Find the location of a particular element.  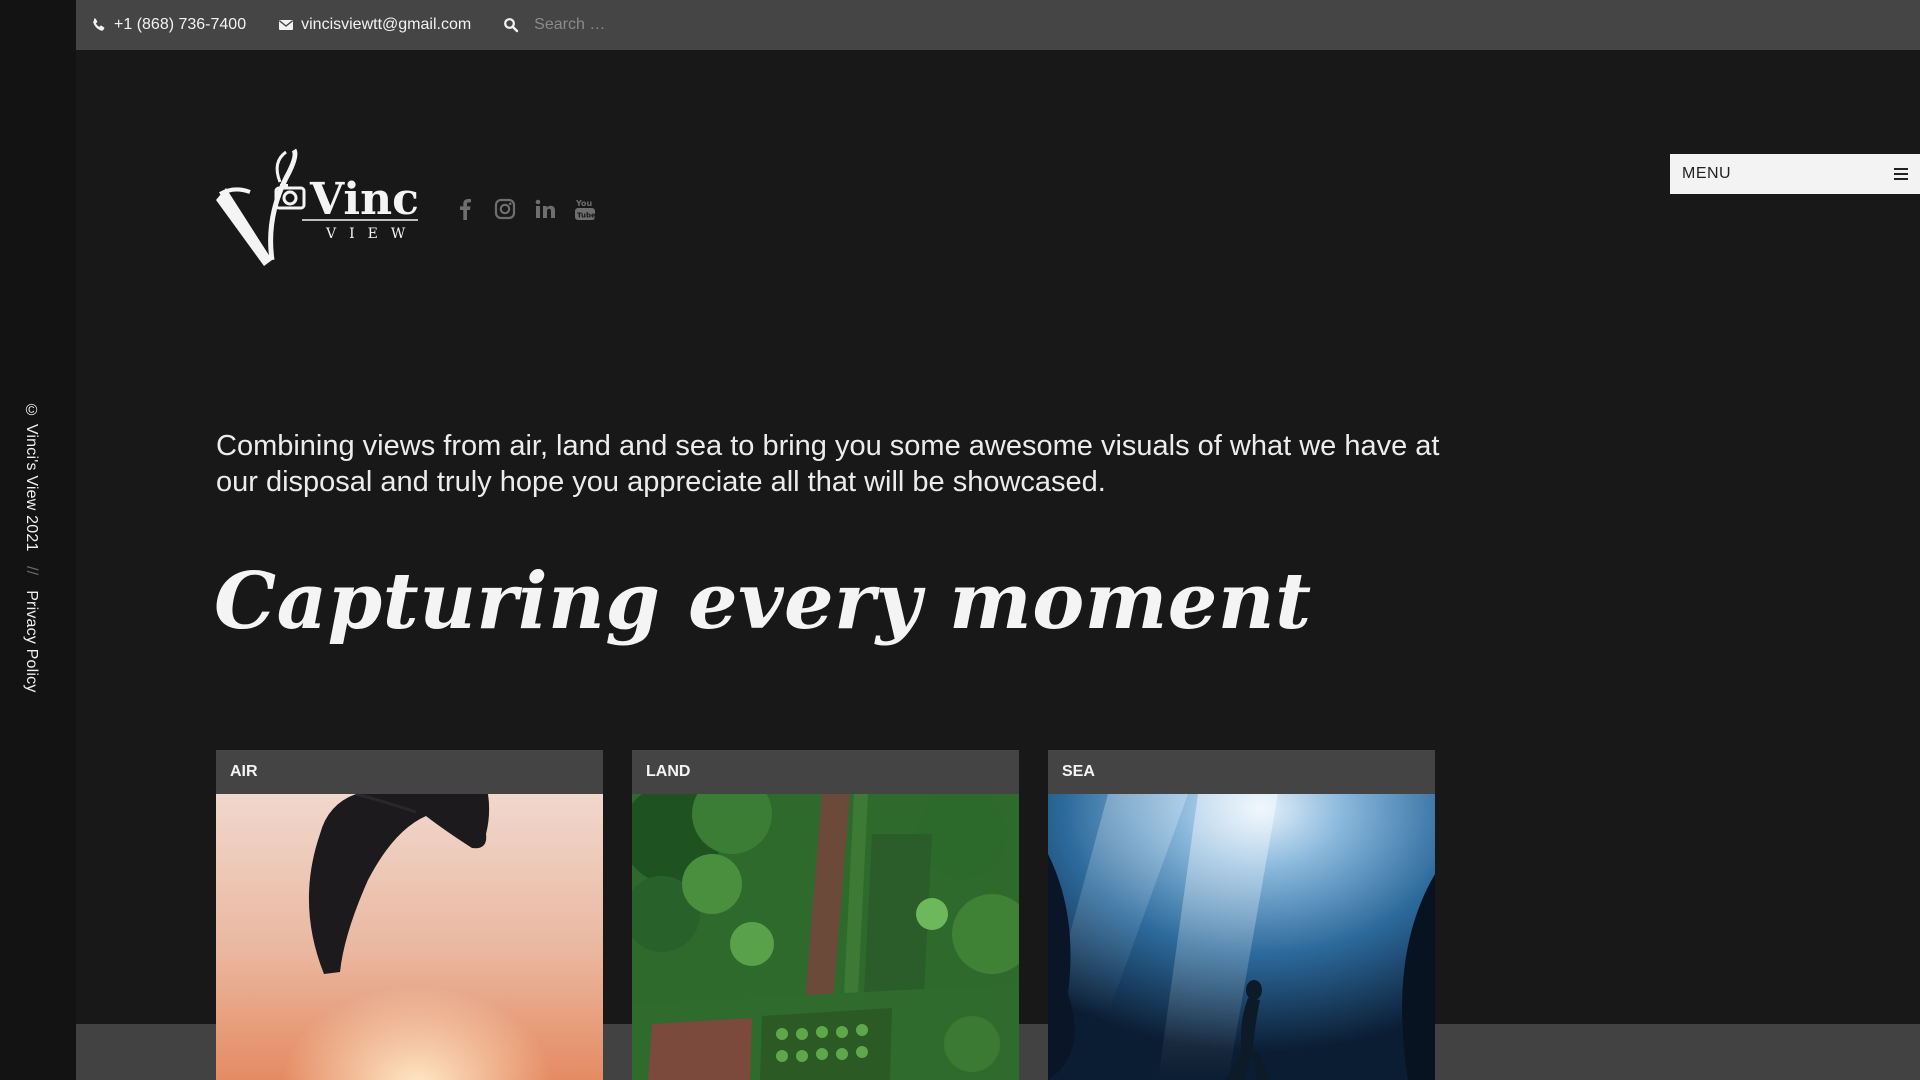

category-card-sea: SEA is located at coordinates (1241, 915).